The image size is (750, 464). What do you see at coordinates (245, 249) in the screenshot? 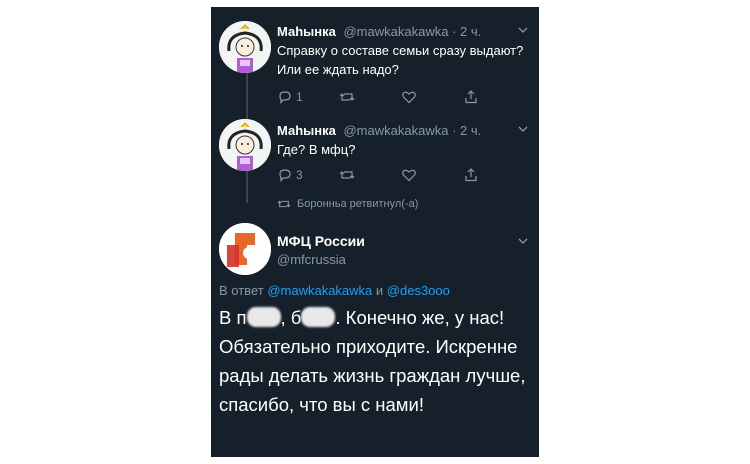
I see `mfc-logo-avatar` at bounding box center [245, 249].